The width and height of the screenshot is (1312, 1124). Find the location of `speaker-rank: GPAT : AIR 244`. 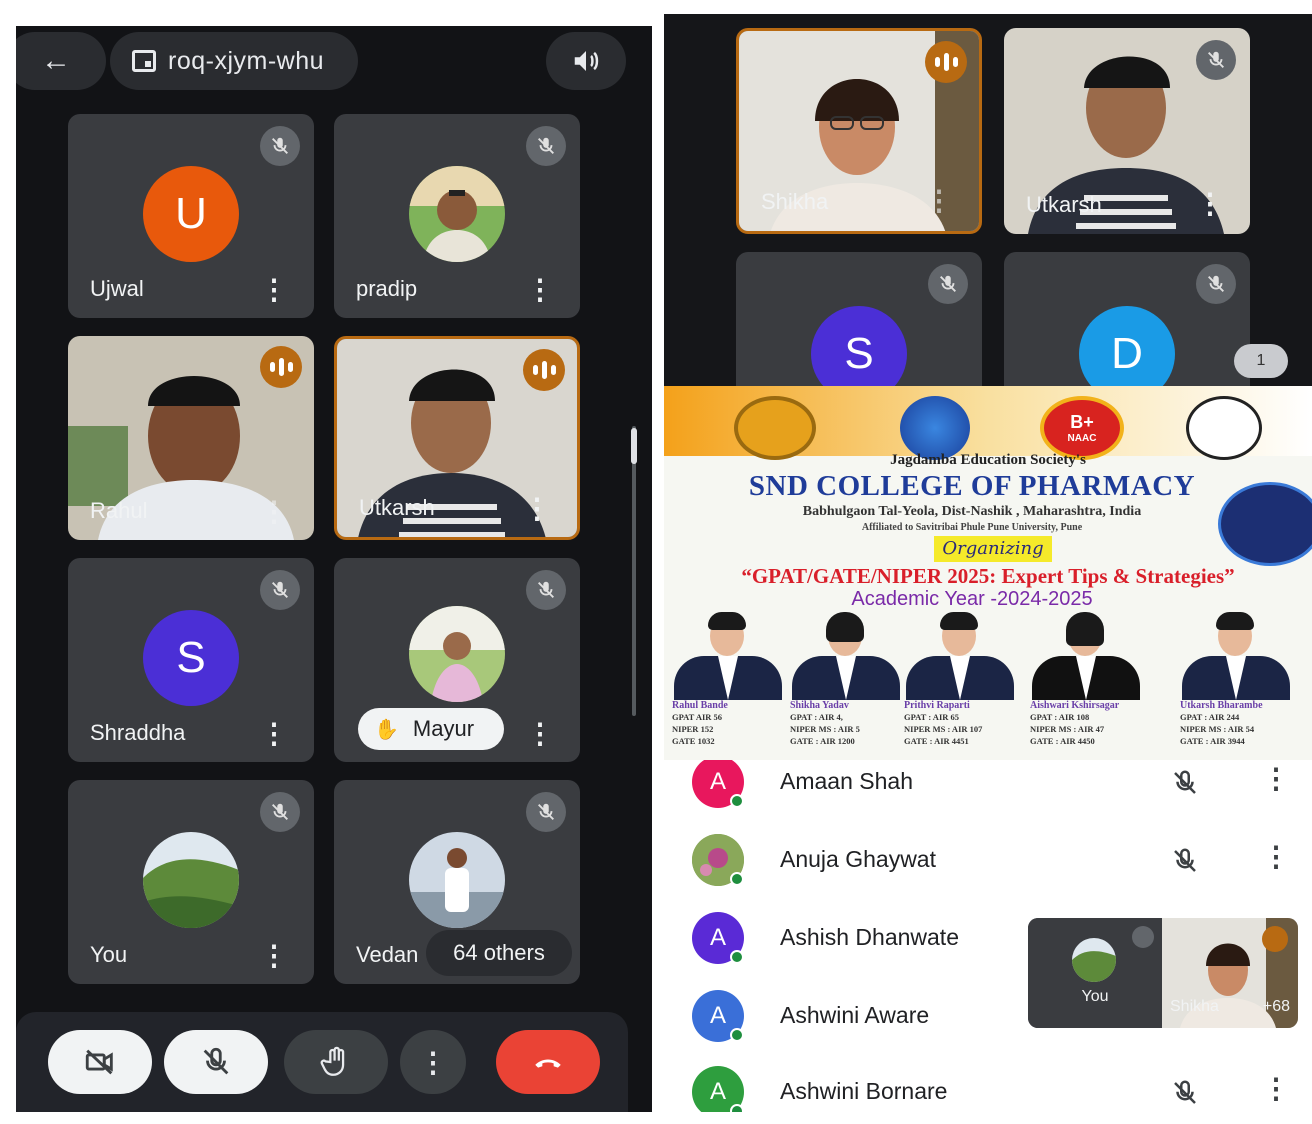

speaker-rank: GPAT : AIR 244 is located at coordinates (1210, 717).